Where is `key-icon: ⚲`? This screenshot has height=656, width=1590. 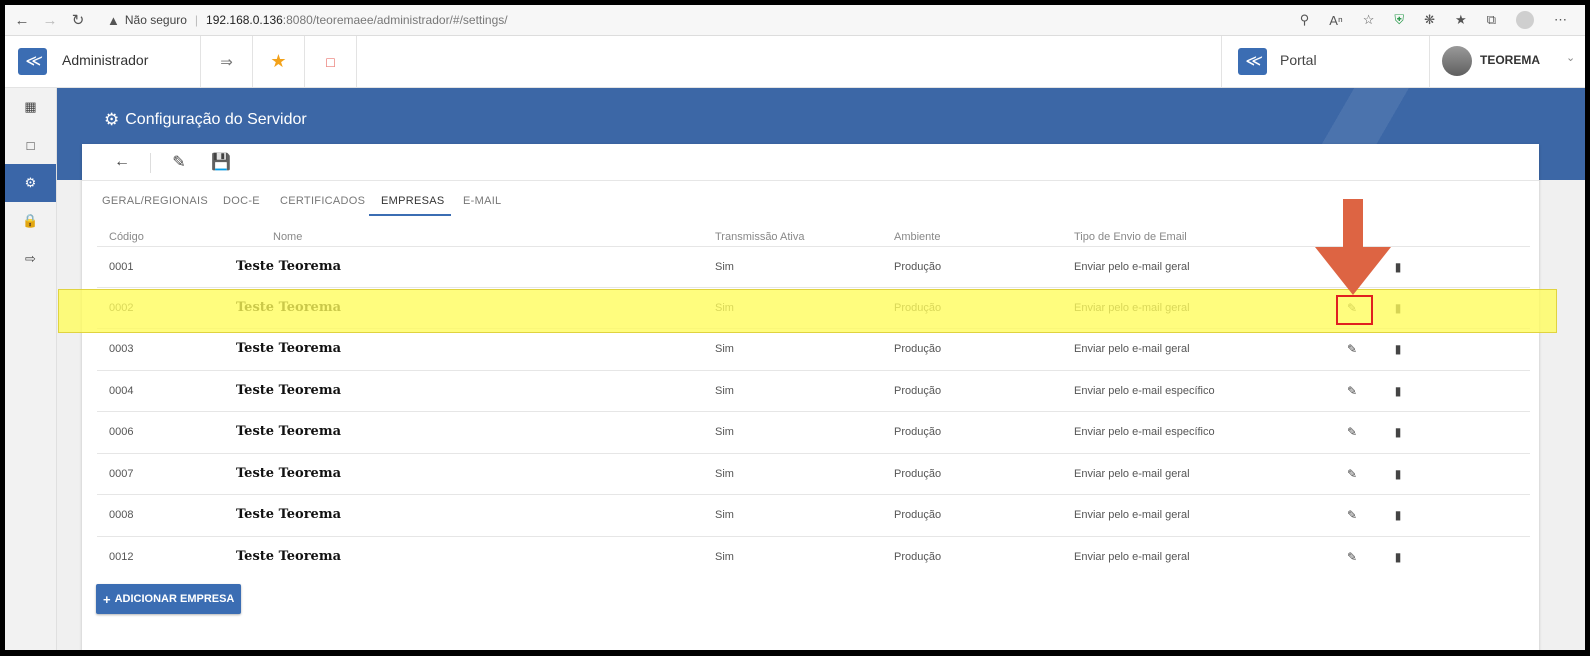 key-icon: ⚲ is located at coordinates (1305, 20).